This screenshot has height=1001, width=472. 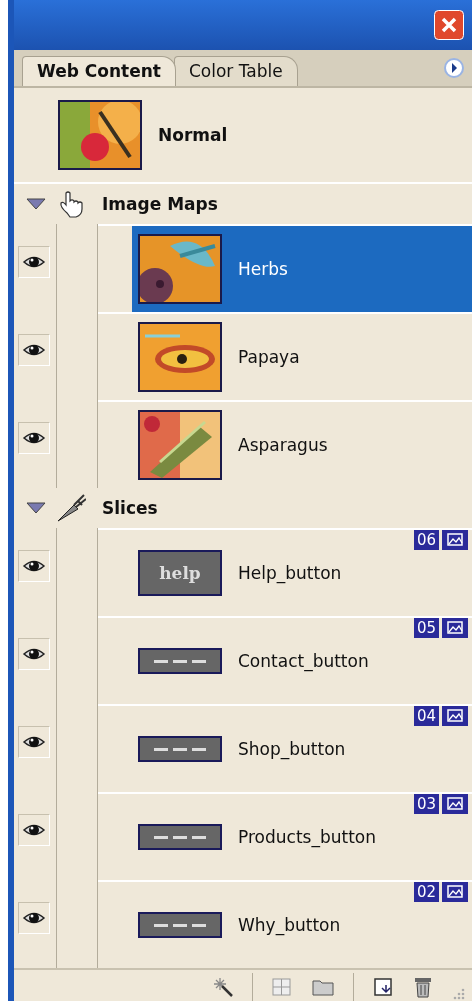 I want to click on group-label: Image Maps, so click(x=160, y=204).